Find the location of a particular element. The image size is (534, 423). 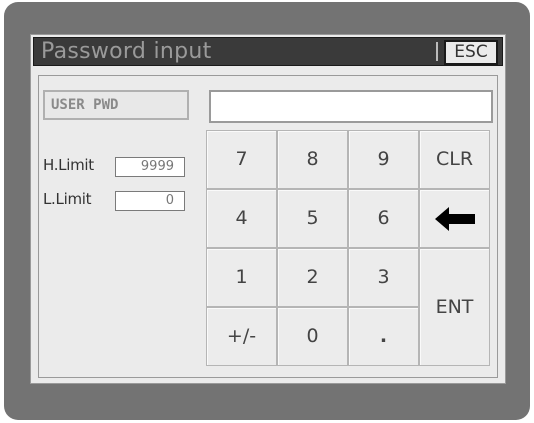

key-1: 1 is located at coordinates (241, 277).